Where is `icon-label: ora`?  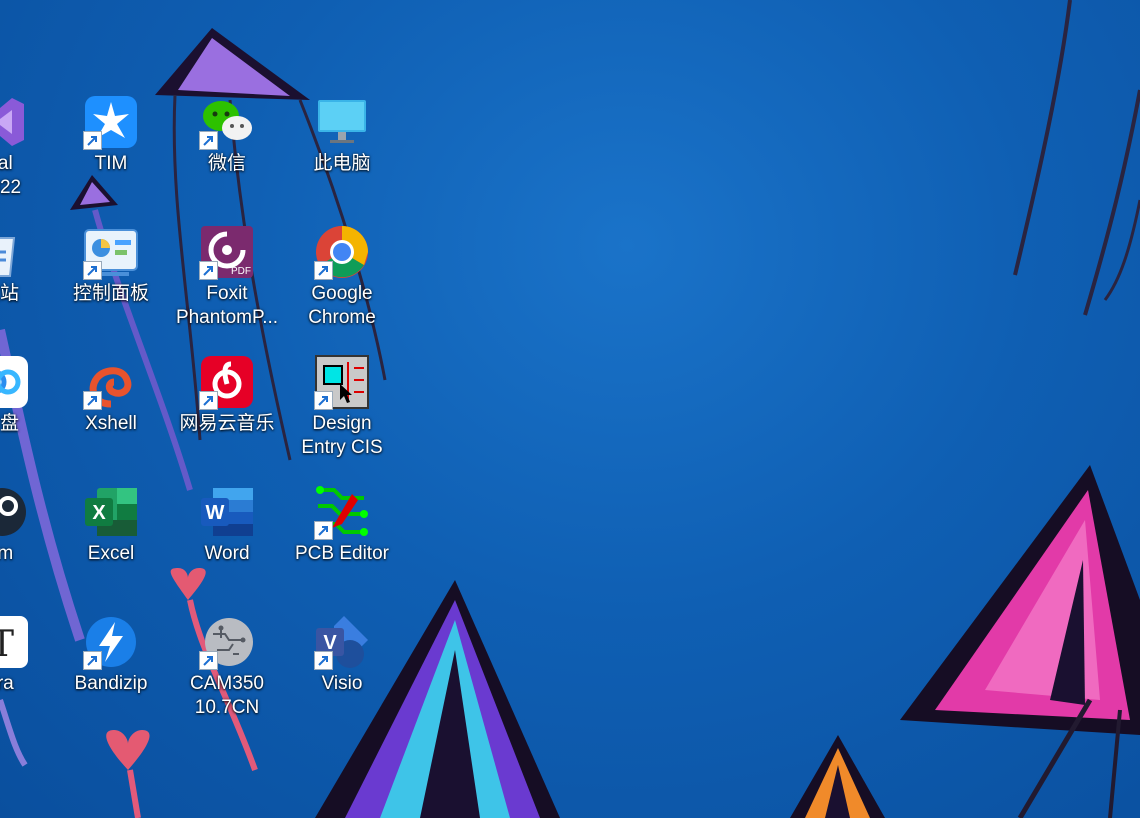
icon-label: ora is located at coordinates (7, 683).